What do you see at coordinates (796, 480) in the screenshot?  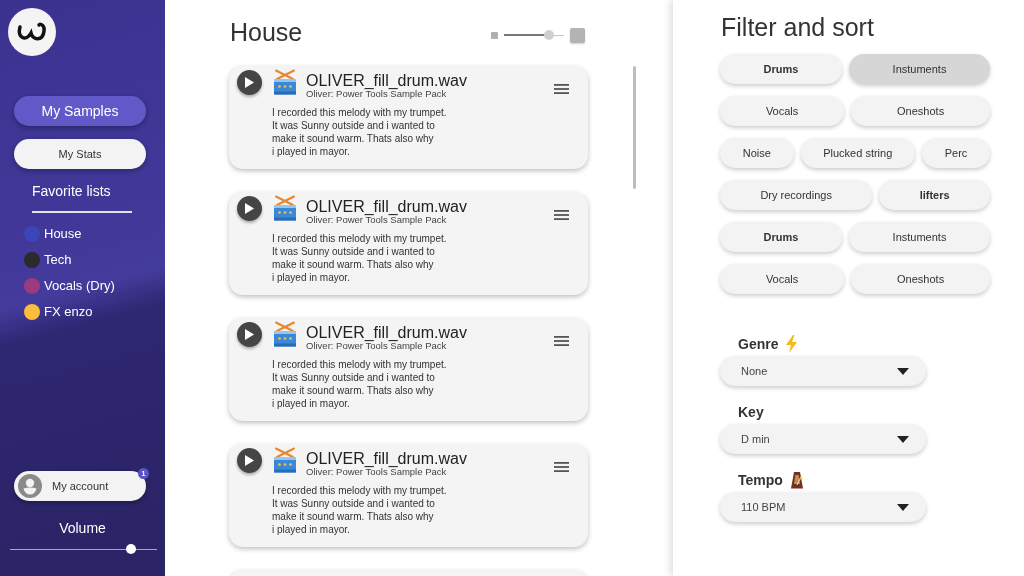 I see `metronome-icon` at bounding box center [796, 480].